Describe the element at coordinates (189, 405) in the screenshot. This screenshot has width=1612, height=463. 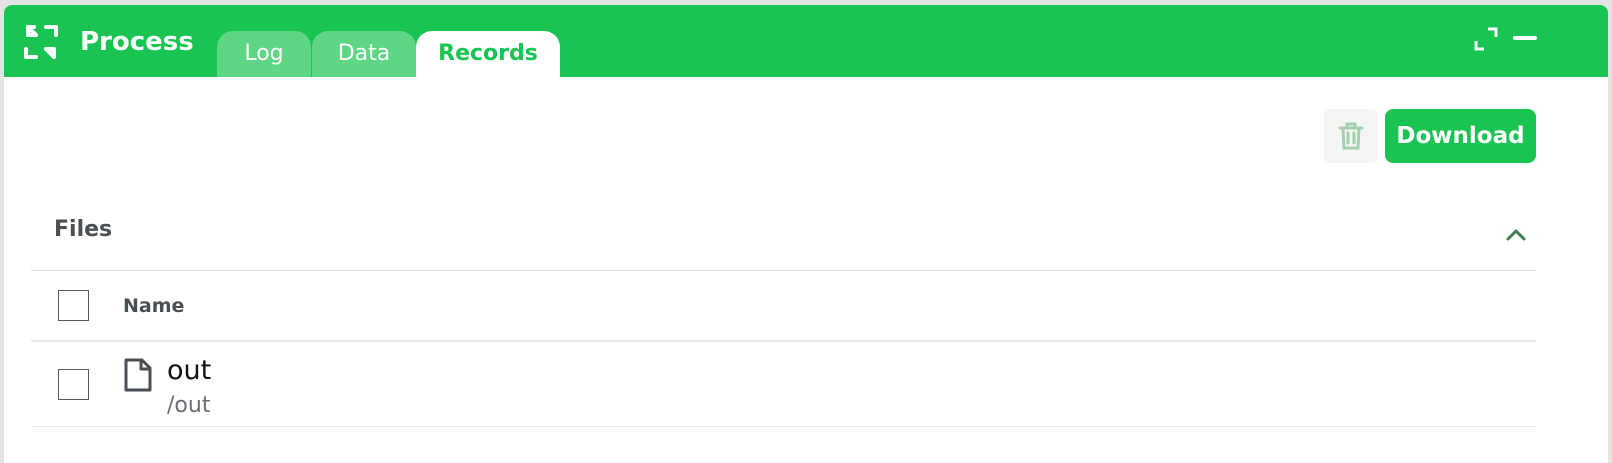
I see `file-path: /out` at that location.